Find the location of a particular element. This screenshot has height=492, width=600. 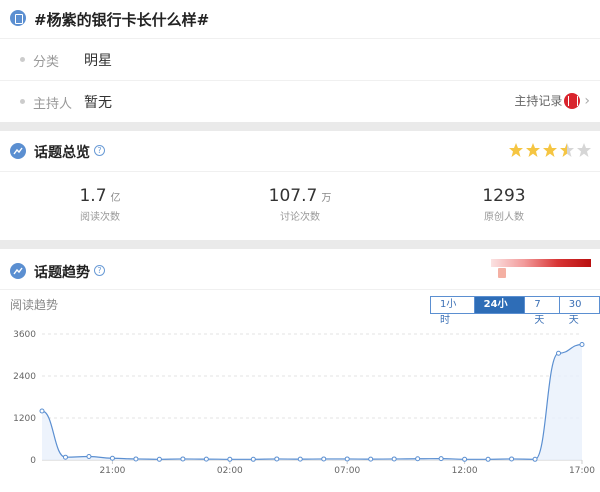

y-tick-label: 3600 is located at coordinates (24, 335).